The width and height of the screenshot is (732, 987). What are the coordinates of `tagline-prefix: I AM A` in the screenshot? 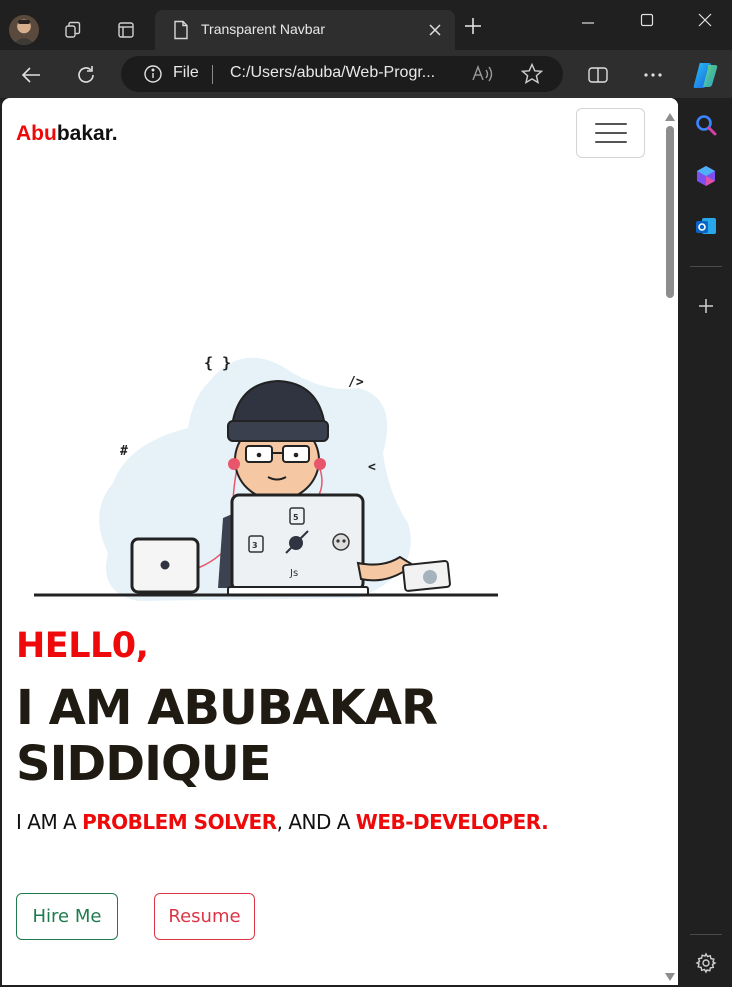 It's located at (49, 822).